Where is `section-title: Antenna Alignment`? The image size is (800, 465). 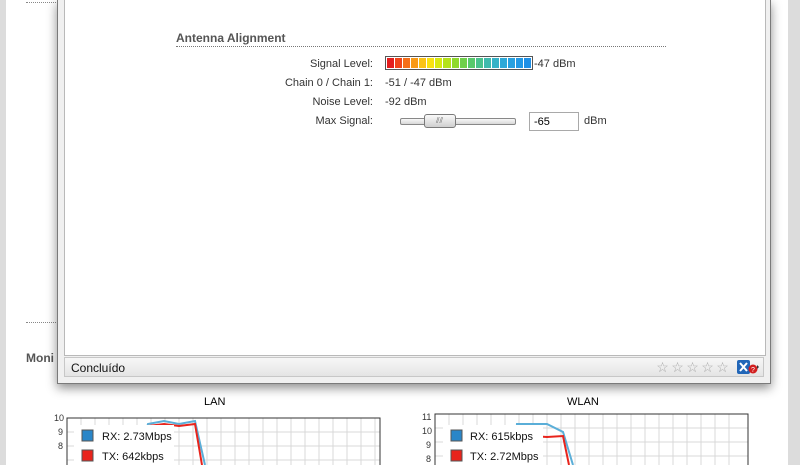 section-title: Antenna Alignment is located at coordinates (231, 38).